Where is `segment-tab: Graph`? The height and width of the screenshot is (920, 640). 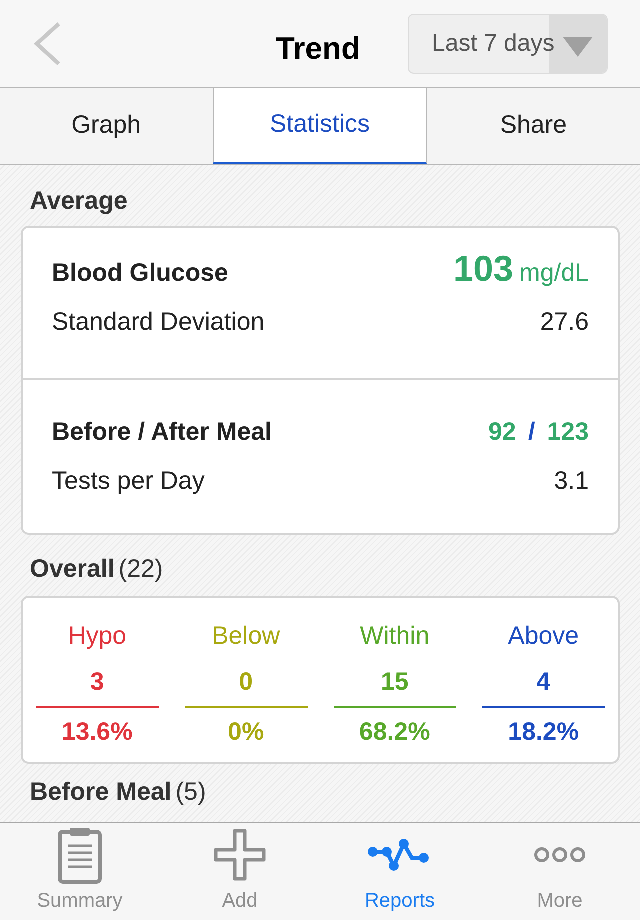 segment-tab: Graph is located at coordinates (106, 126).